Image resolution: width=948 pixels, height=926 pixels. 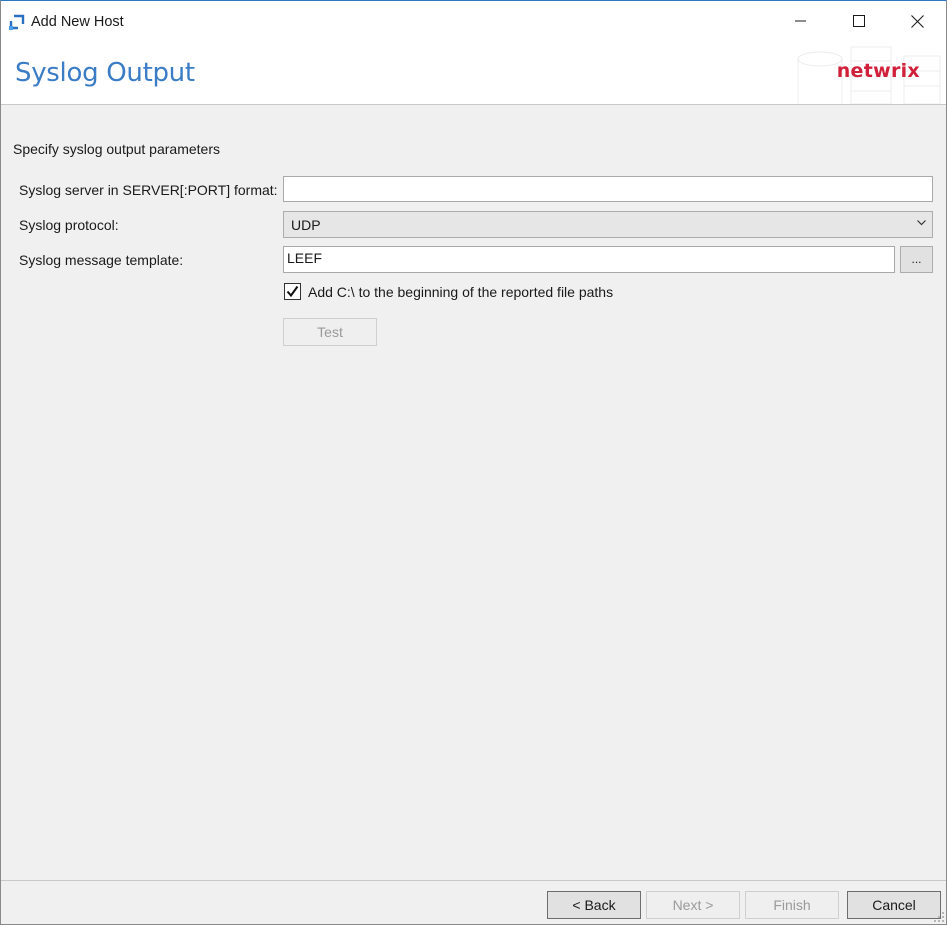 What do you see at coordinates (148, 190) in the screenshot?
I see `syslog-server-label: Syslog server in SERVER[:PORT] format:` at bounding box center [148, 190].